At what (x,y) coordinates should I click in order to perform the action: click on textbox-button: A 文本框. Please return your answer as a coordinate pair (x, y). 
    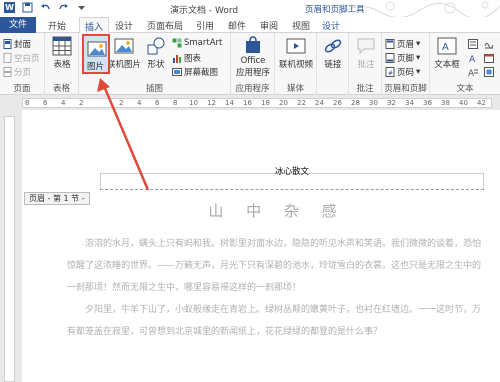
    Looking at the image, I should click on (447, 53).